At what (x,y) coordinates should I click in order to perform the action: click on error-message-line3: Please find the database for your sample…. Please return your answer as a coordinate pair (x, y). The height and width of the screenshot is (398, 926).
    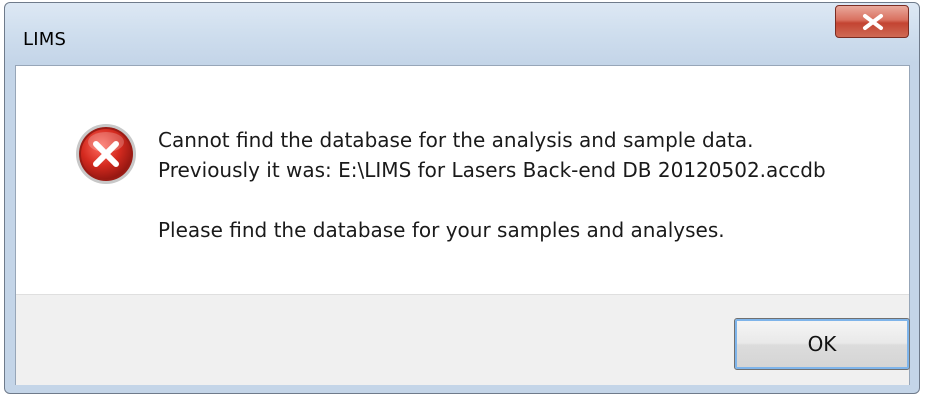
    Looking at the image, I should click on (441, 230).